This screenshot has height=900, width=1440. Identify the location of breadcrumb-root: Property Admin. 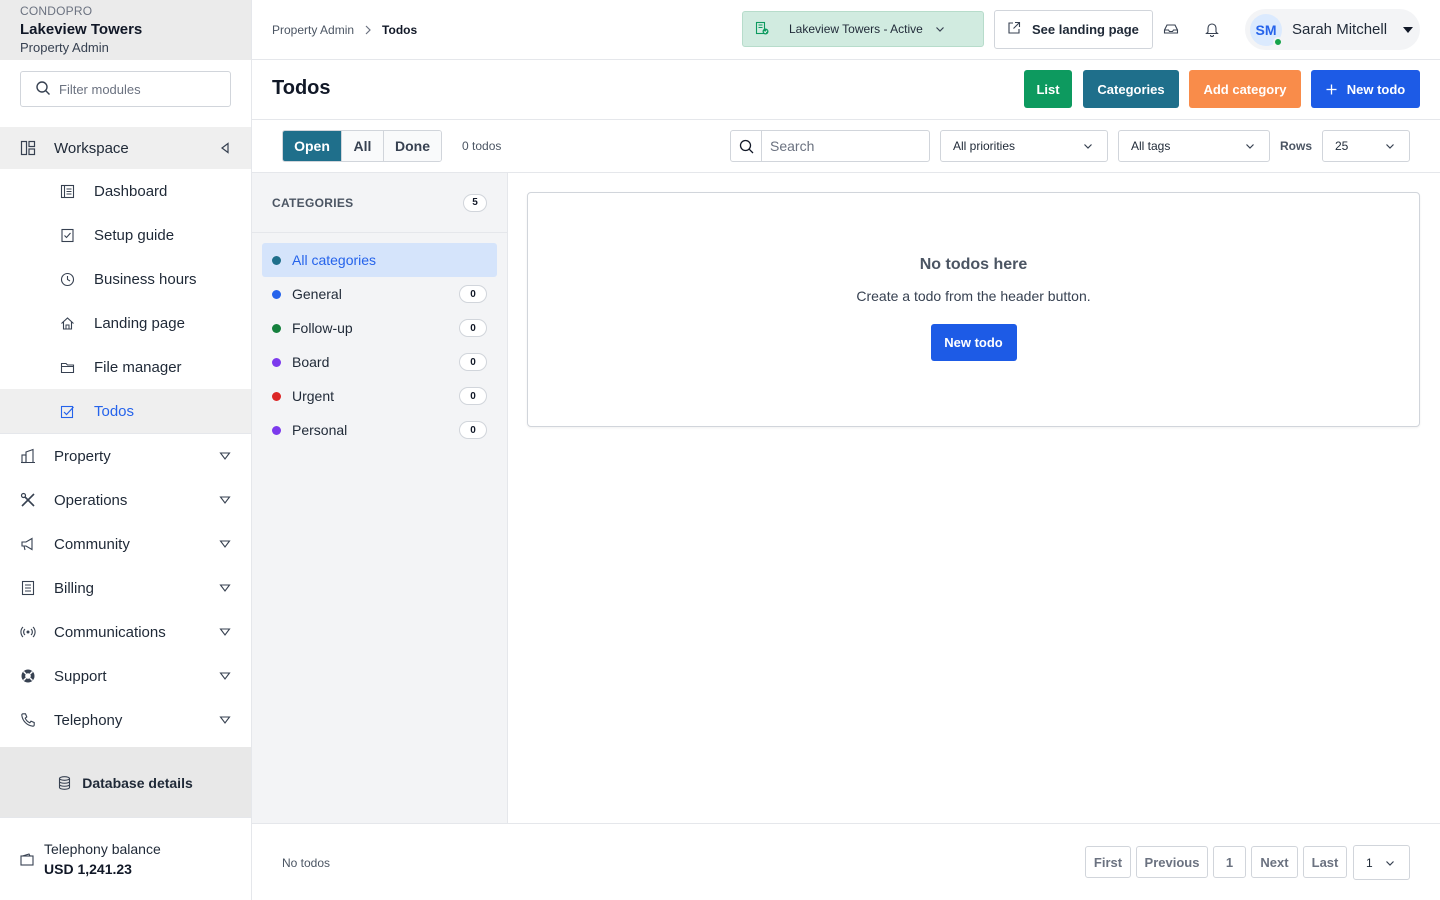
(313, 30).